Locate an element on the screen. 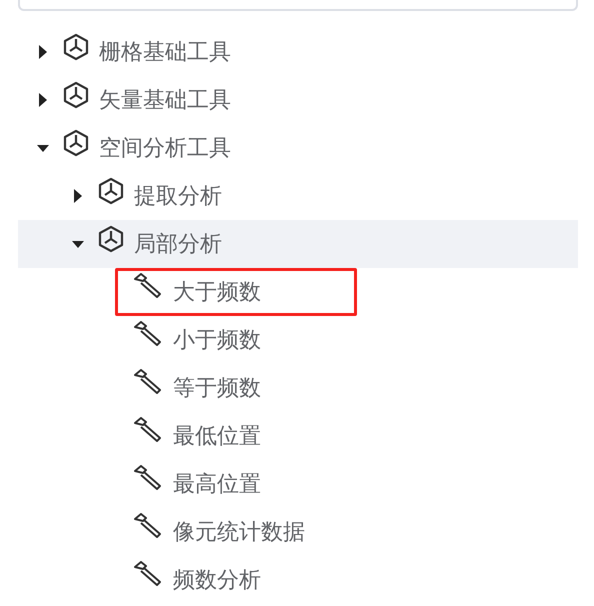  tree-row: 局部分析 is located at coordinates (298, 244).